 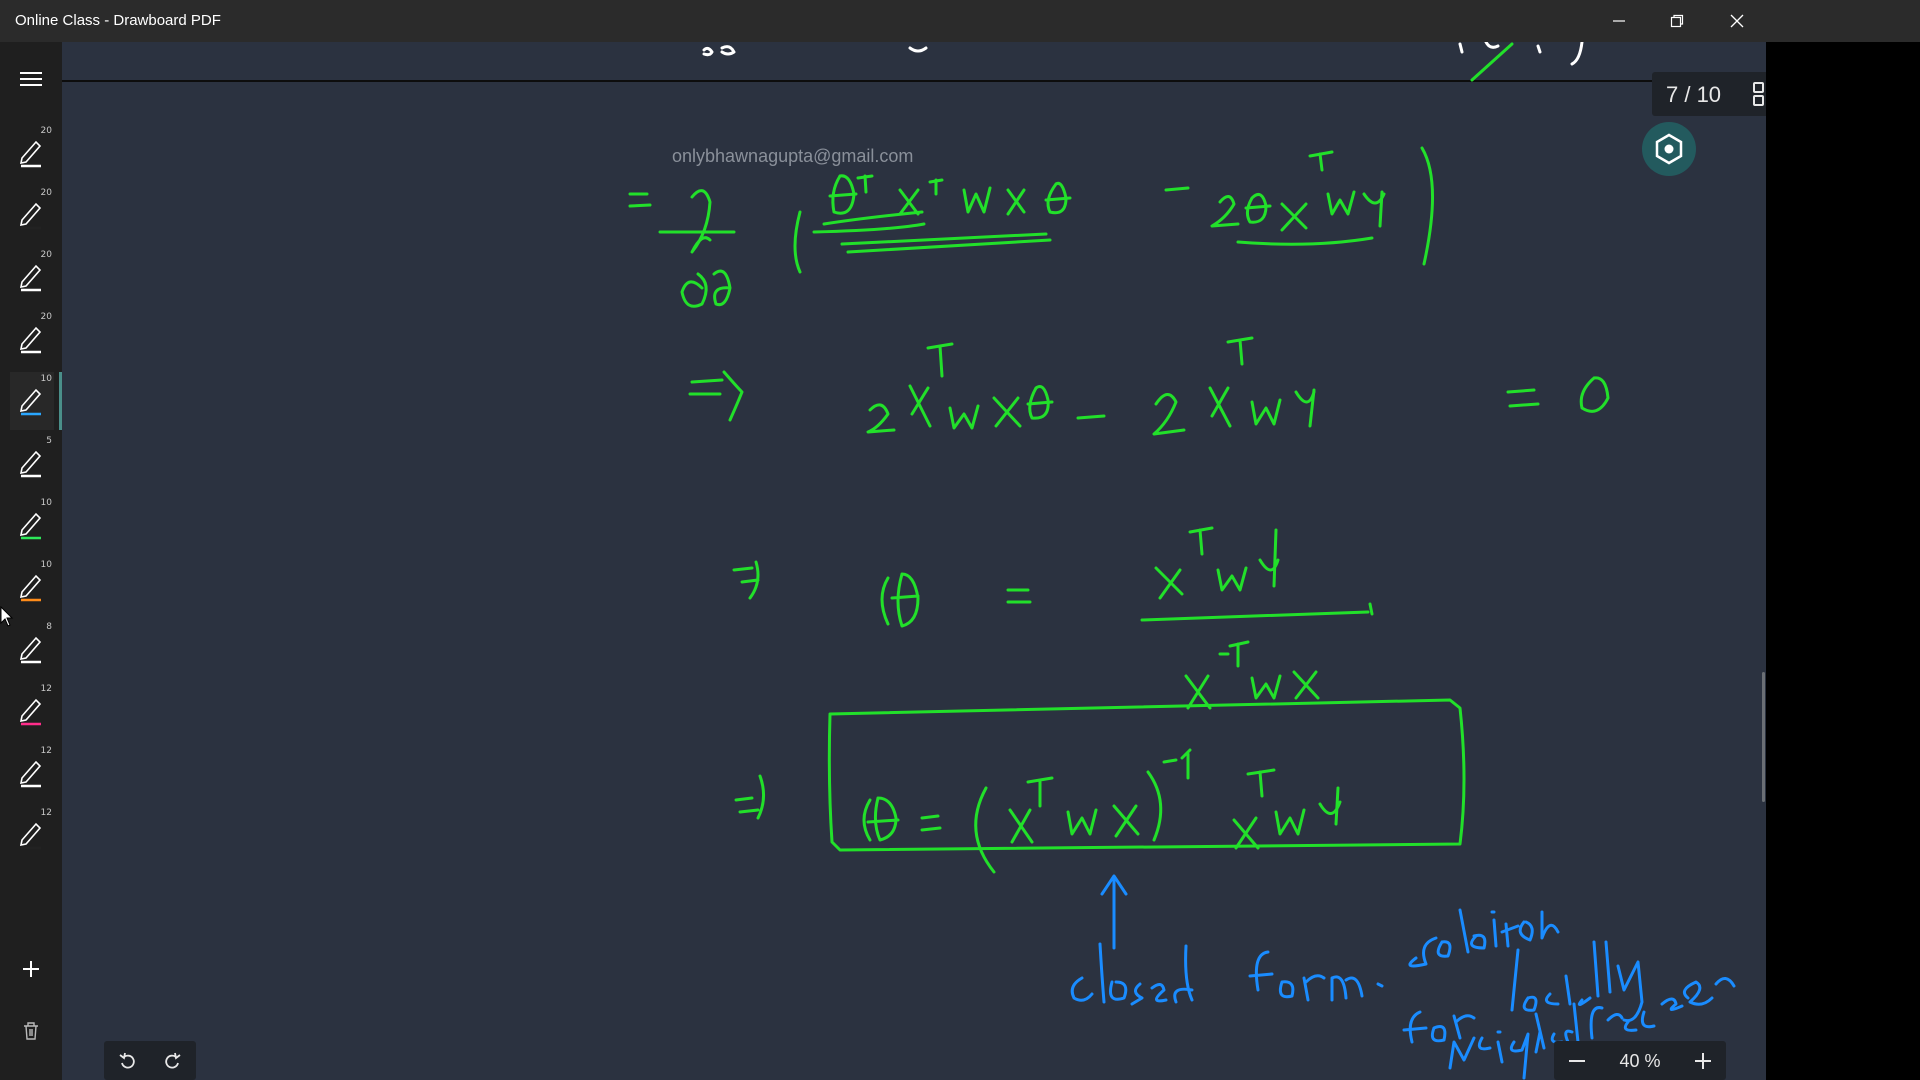 I want to click on zoom-level: 40 %, so click(x=1640, y=1061).